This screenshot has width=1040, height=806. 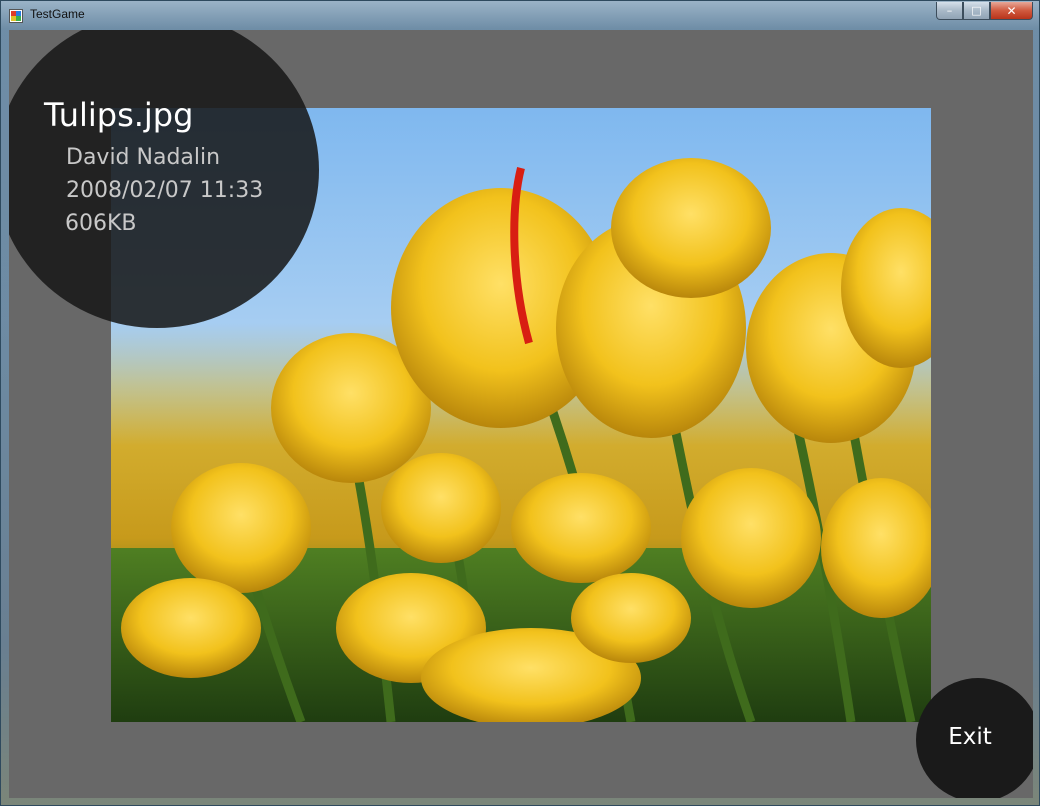 I want to click on exit-button: Exit, so click(x=974, y=738).